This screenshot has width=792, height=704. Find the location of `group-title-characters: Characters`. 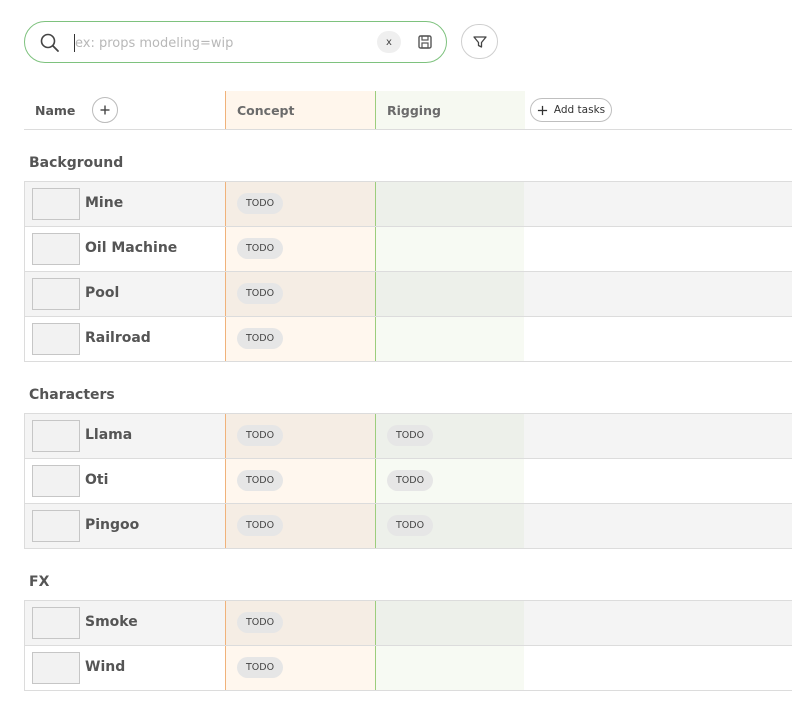

group-title-characters: Characters is located at coordinates (72, 395).